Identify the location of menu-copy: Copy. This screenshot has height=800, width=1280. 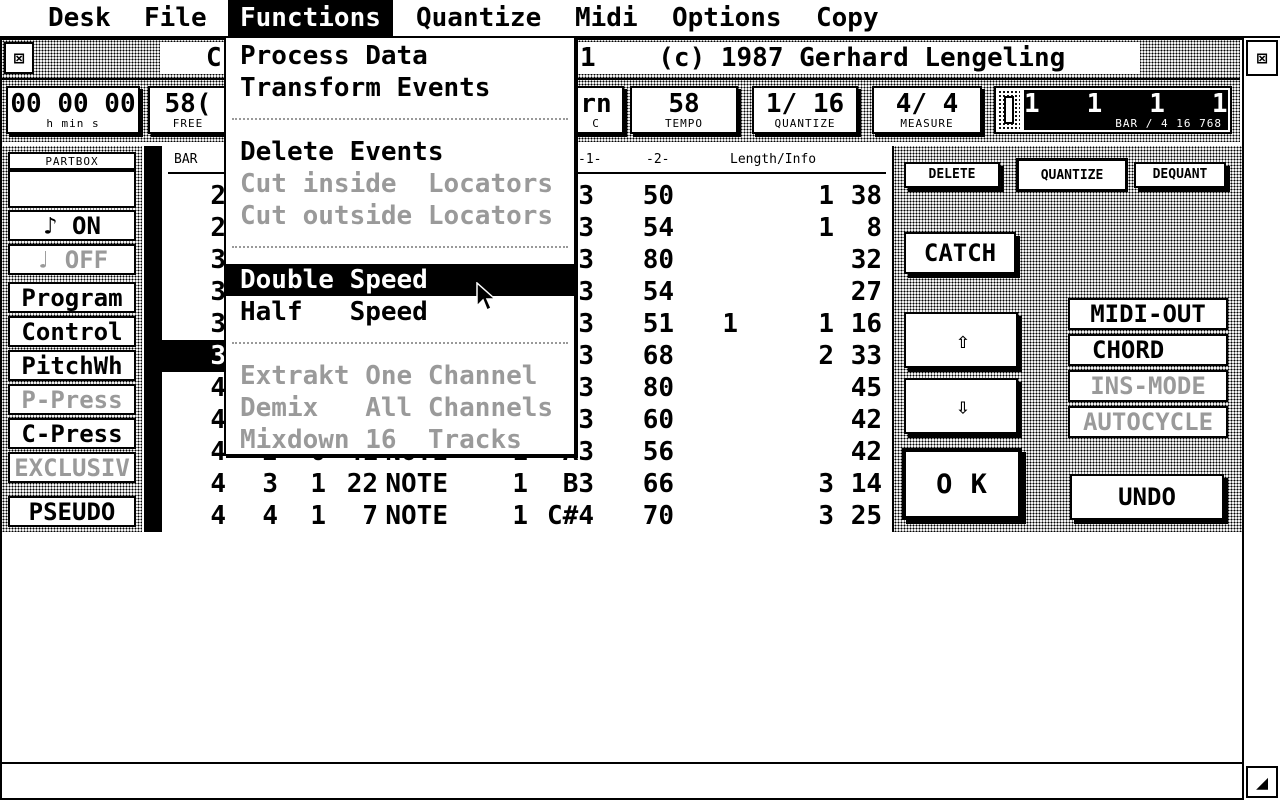
(847, 18).